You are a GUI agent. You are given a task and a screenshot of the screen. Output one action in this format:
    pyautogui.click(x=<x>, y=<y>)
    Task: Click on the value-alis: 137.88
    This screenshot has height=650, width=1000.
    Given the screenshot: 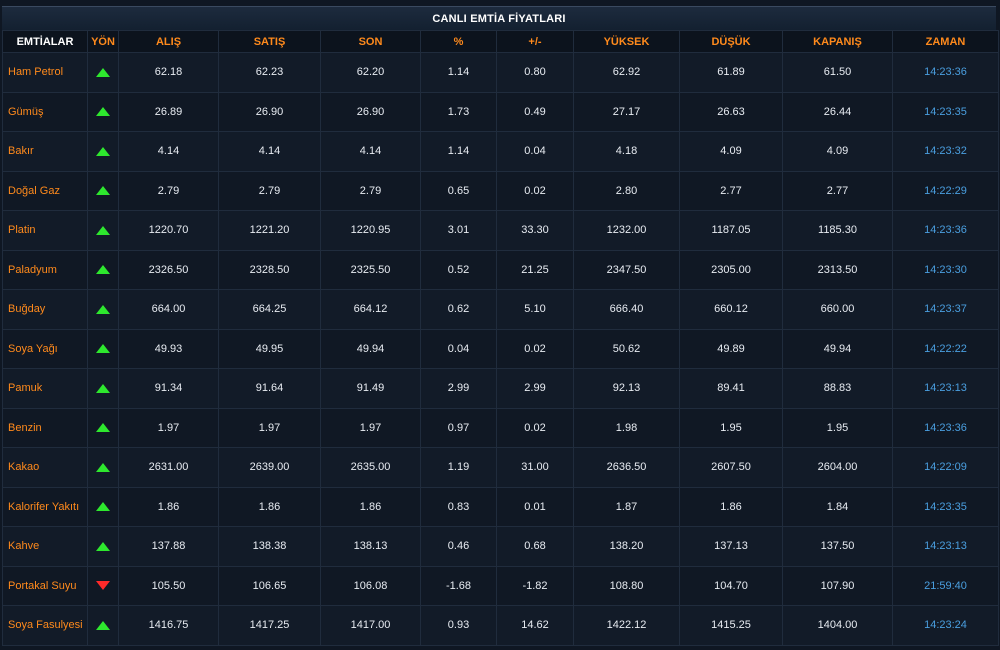 What is the action you would take?
    pyautogui.click(x=168, y=546)
    